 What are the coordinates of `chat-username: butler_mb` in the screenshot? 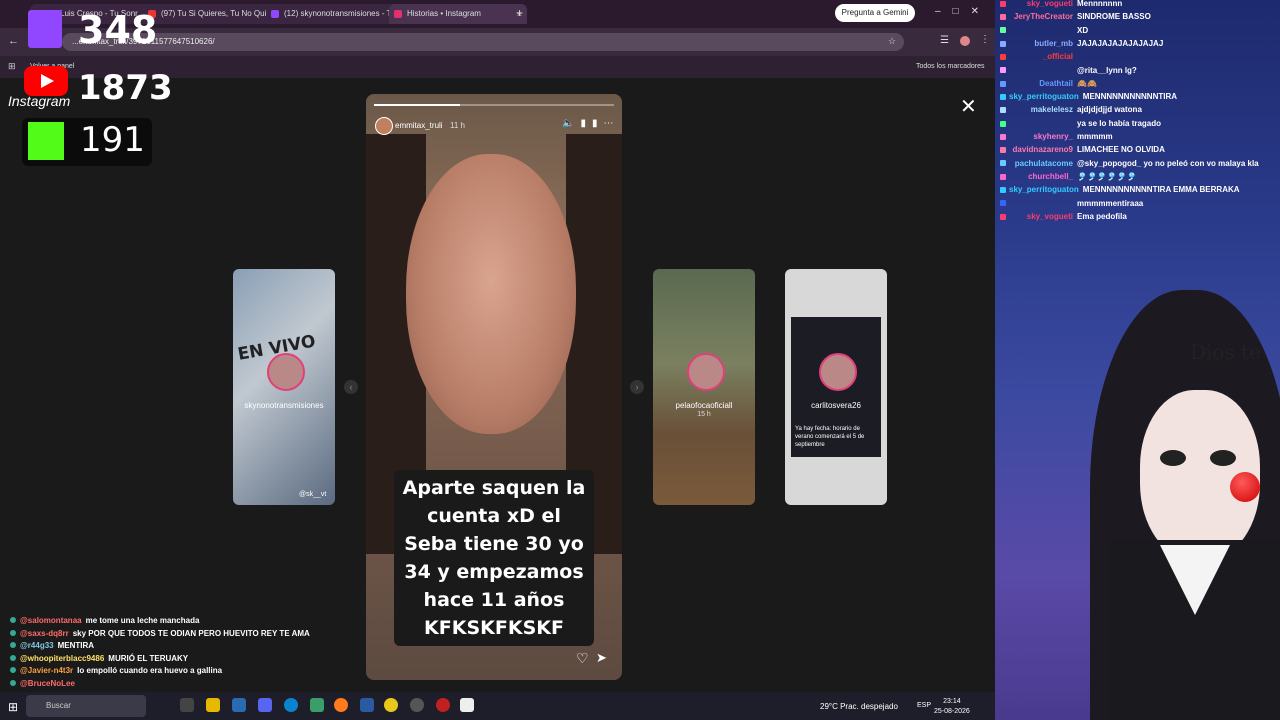 It's located at (1053, 43).